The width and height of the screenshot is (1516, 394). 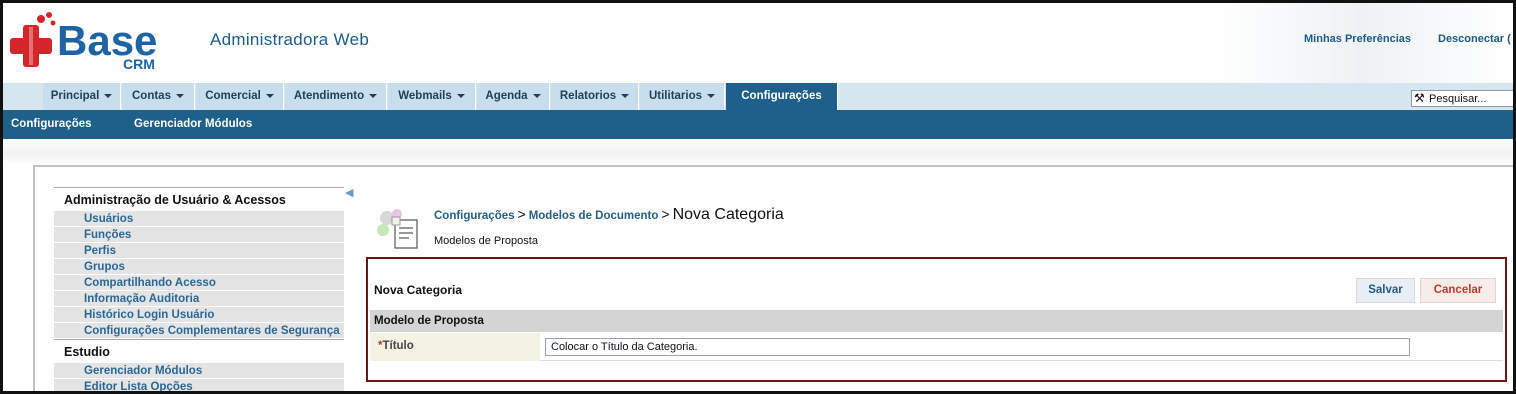 What do you see at coordinates (199, 351) in the screenshot?
I see `sidebar-heading-estudio: Estudio` at bounding box center [199, 351].